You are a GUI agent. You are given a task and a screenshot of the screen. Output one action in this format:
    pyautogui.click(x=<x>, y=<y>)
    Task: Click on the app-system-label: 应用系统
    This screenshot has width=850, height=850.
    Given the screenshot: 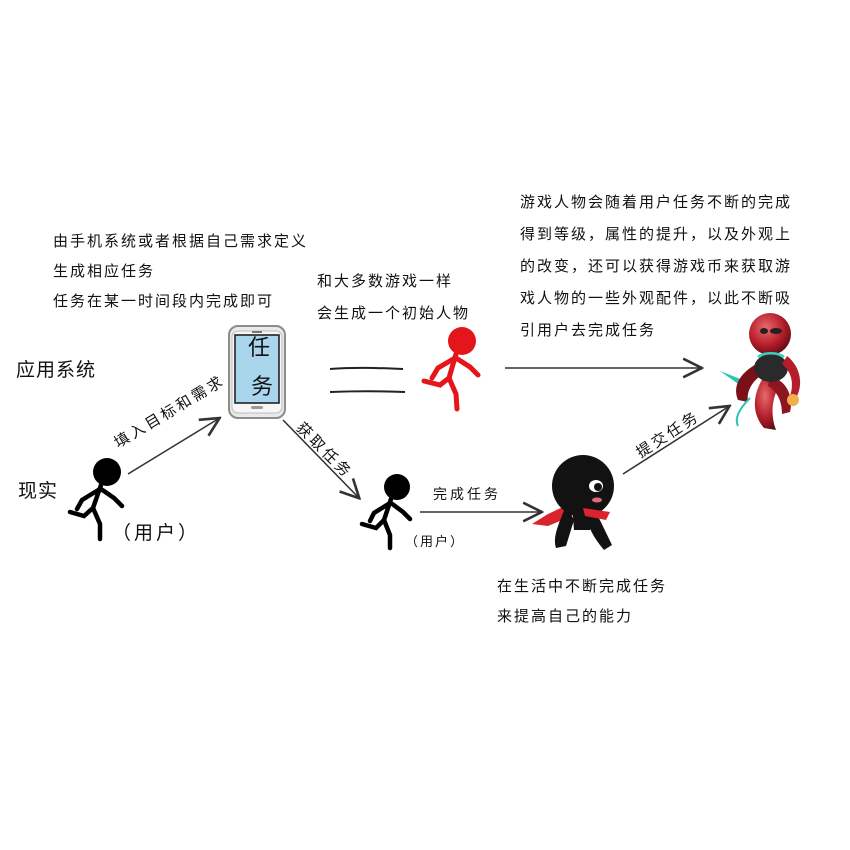 What is the action you would take?
    pyautogui.click(x=56, y=370)
    